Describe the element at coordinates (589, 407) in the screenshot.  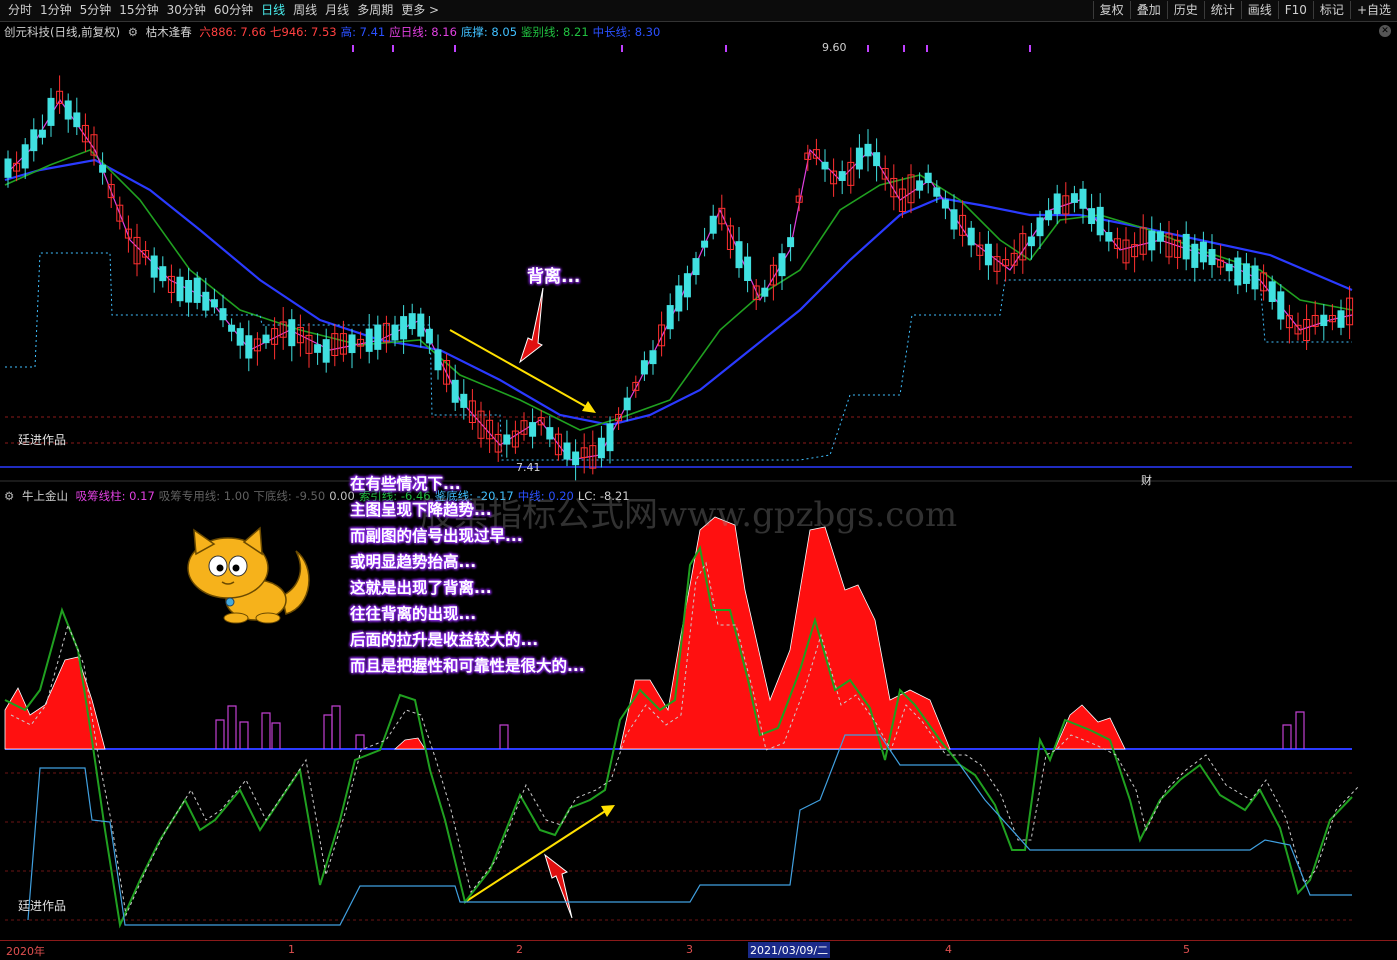
I see `trend-arrowhead` at that location.